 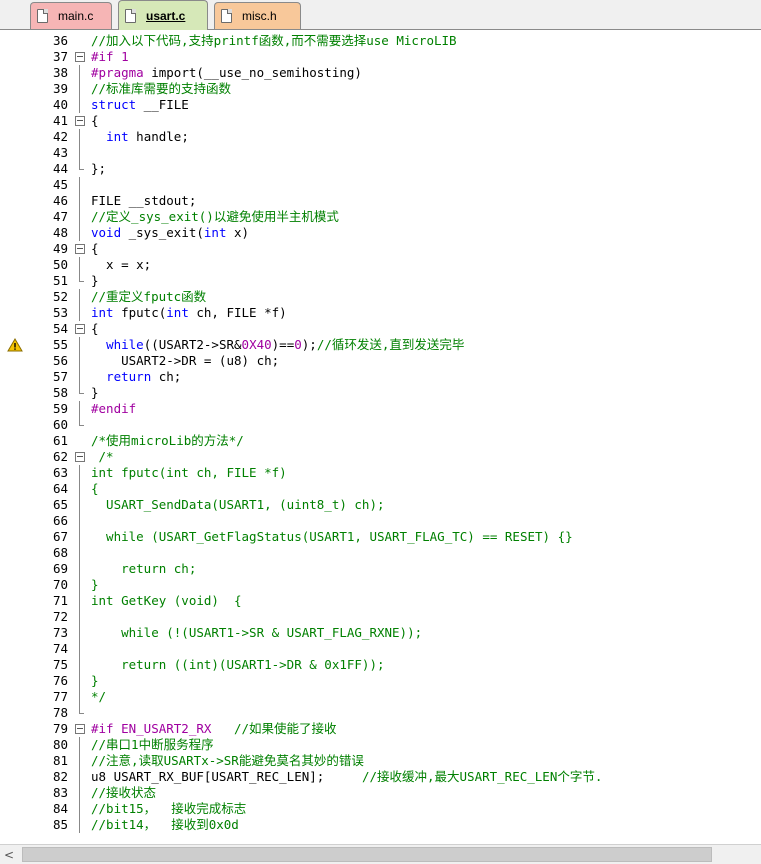 What do you see at coordinates (380, 169) in the screenshot?
I see `code-line: 44};` at bounding box center [380, 169].